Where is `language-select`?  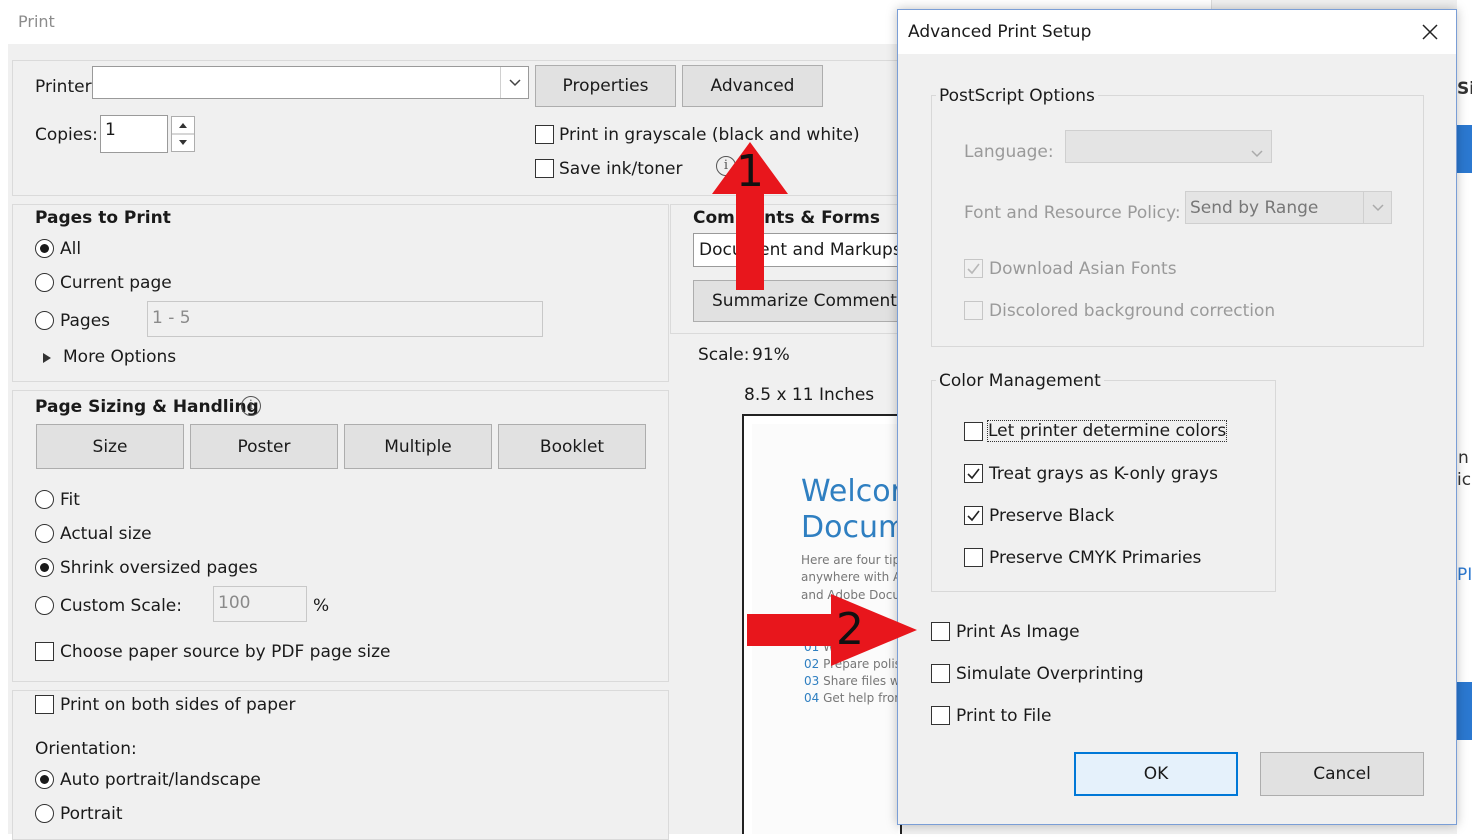 language-select is located at coordinates (1168, 146).